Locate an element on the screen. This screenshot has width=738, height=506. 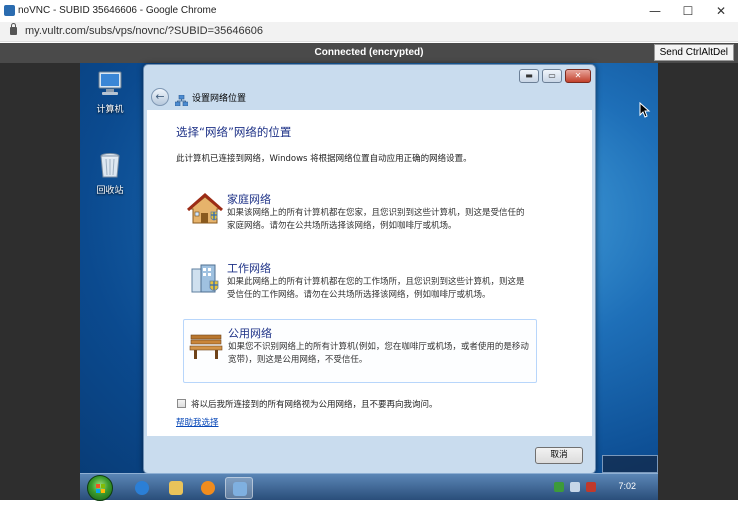
close-window-button: ✕ is located at coordinates (721, 11).